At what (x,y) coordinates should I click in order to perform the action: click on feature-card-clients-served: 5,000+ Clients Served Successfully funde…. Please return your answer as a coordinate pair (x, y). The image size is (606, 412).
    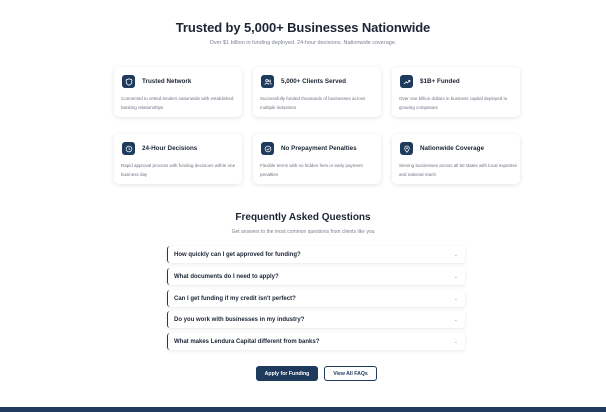
    Looking at the image, I should click on (317, 92).